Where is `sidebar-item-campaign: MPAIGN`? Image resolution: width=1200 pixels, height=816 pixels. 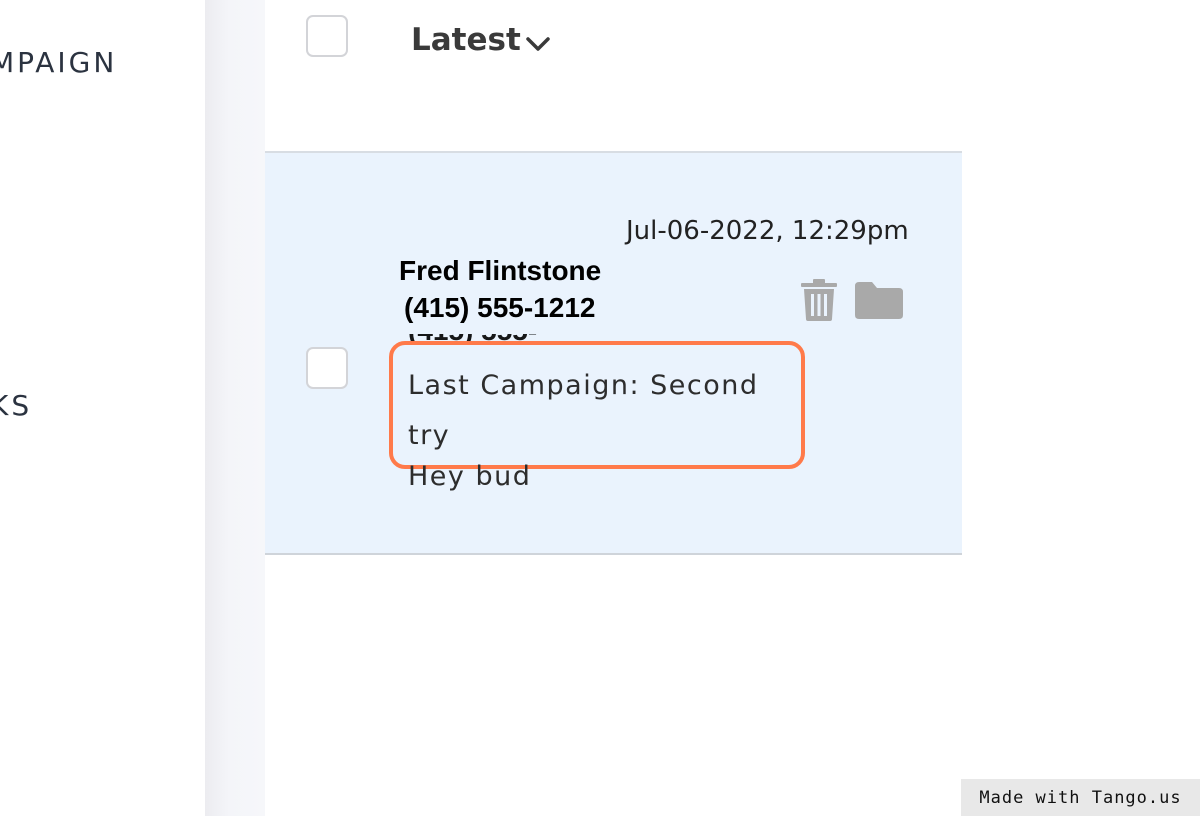
sidebar-item-campaign: MPAIGN is located at coordinates (58, 62).